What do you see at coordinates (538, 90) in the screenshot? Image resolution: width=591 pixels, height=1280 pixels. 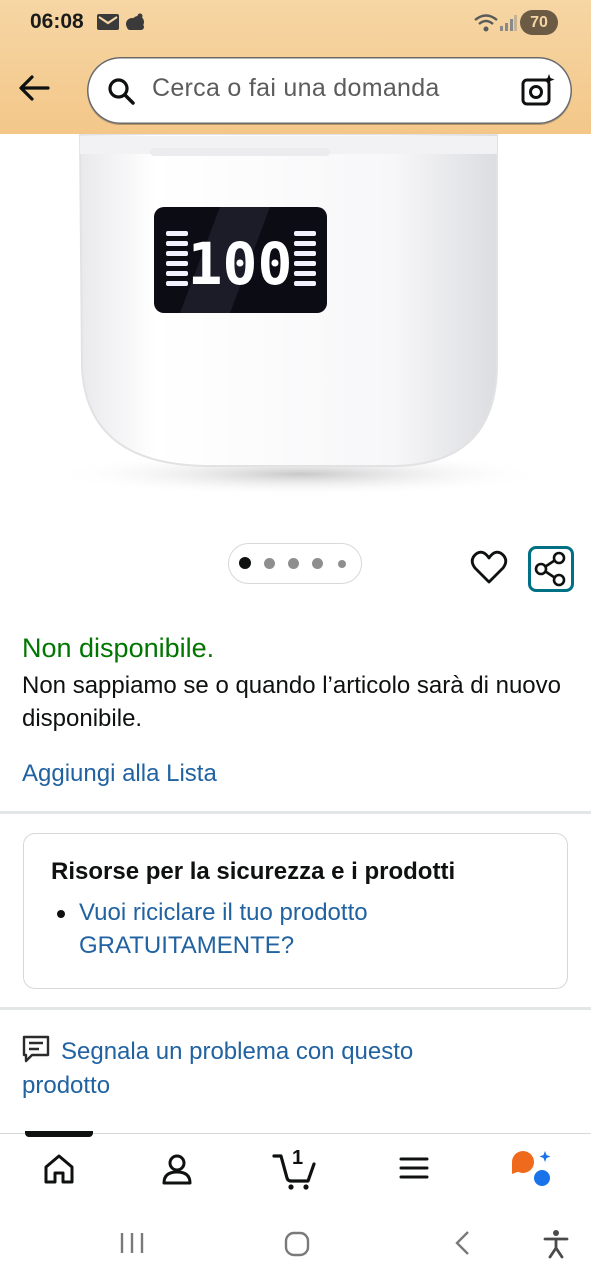 I see `camera-icon` at bounding box center [538, 90].